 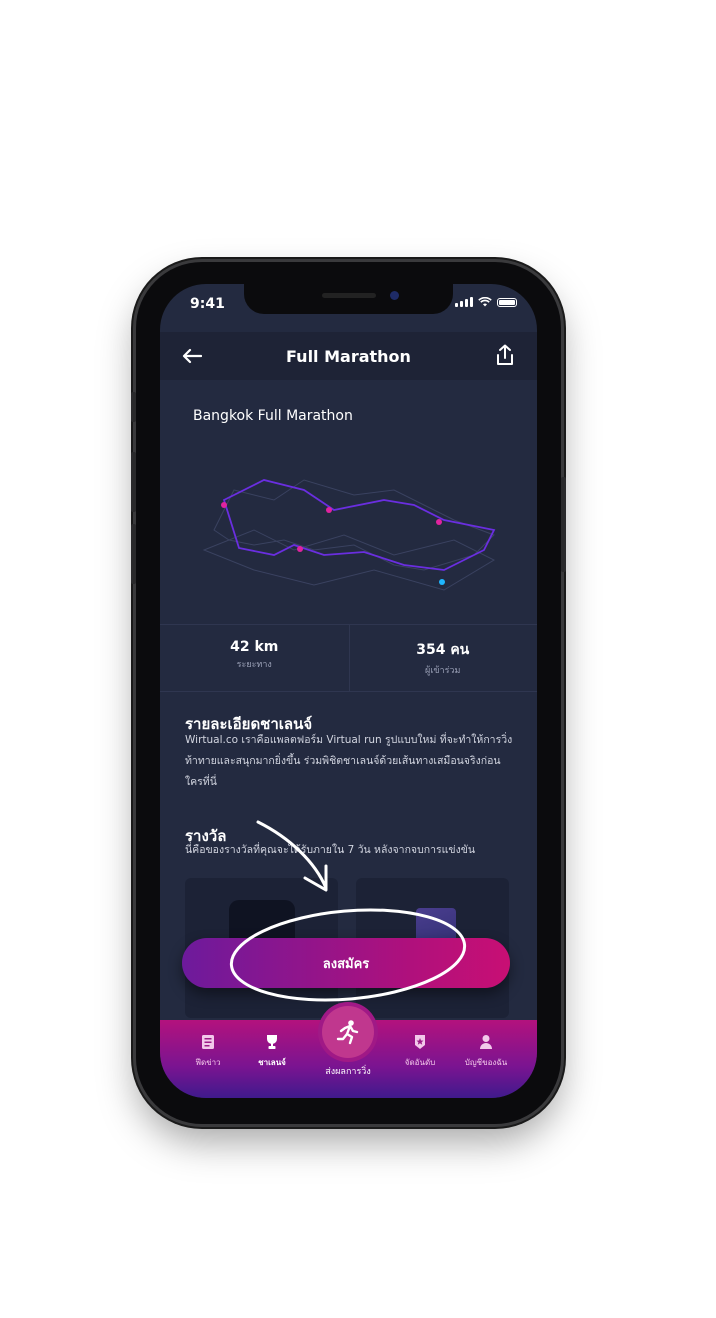 What do you see at coordinates (349, 295) in the screenshot?
I see `speaker` at bounding box center [349, 295].